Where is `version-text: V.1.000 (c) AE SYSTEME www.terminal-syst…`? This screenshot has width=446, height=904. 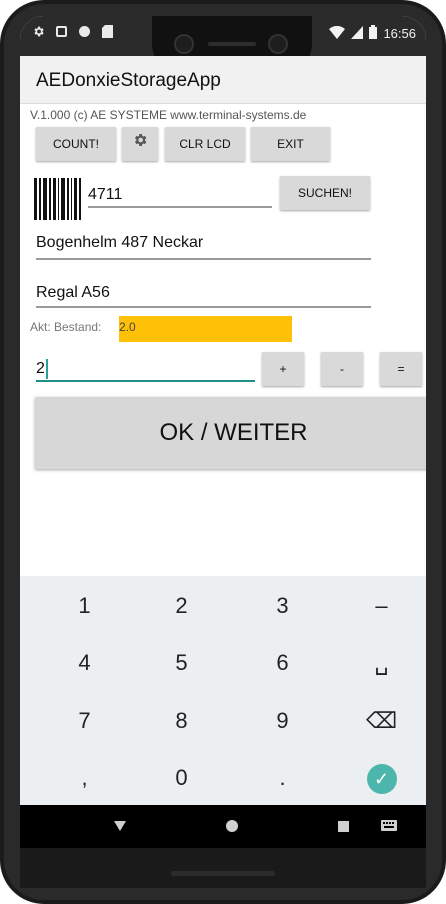
version-text: V.1.000 (c) AE SYSTEME www.terminal-syst… is located at coordinates (168, 115).